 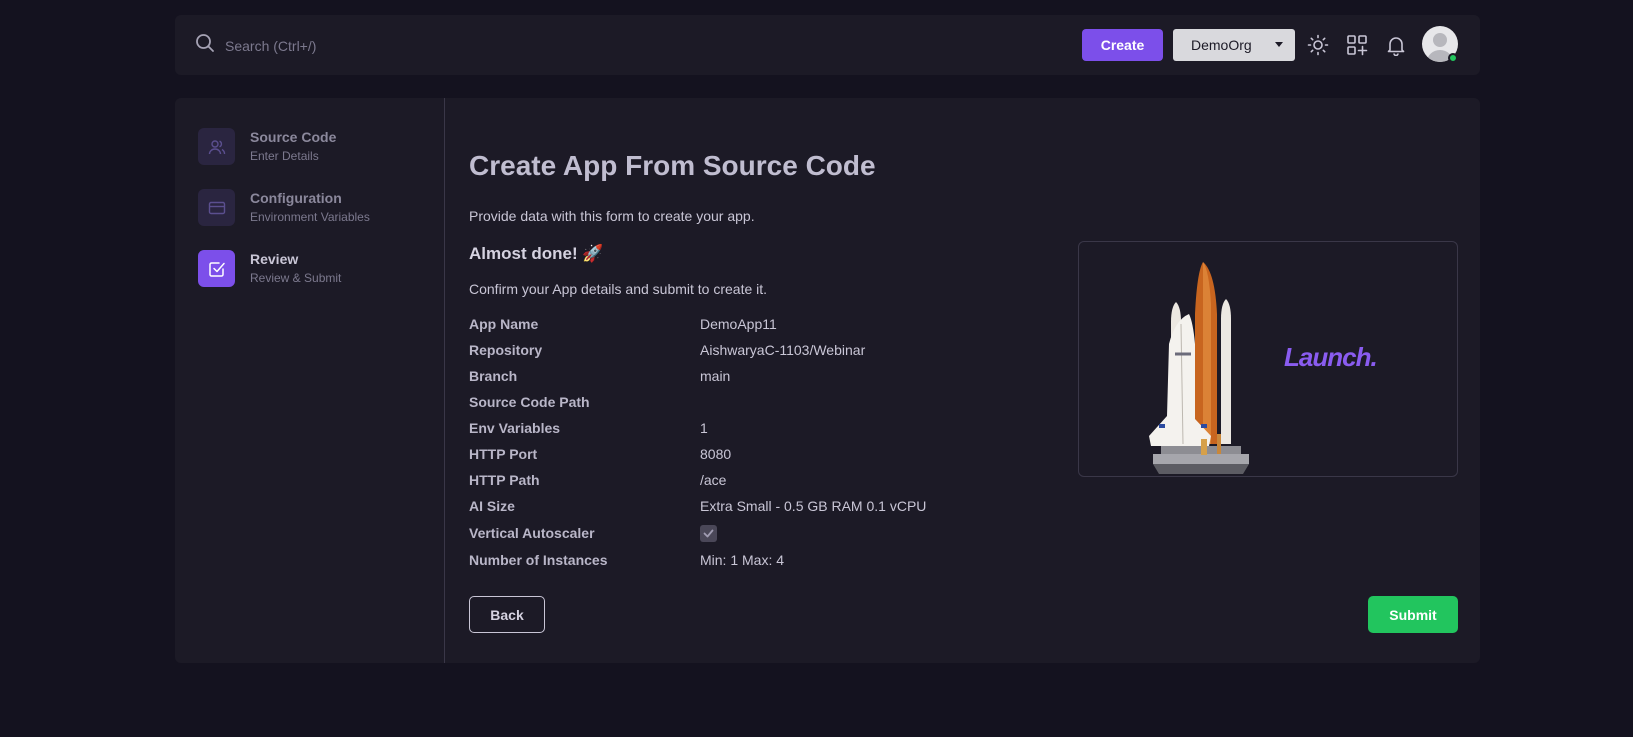 I want to click on step-subtitle: Environment Variables, so click(x=310, y=217).